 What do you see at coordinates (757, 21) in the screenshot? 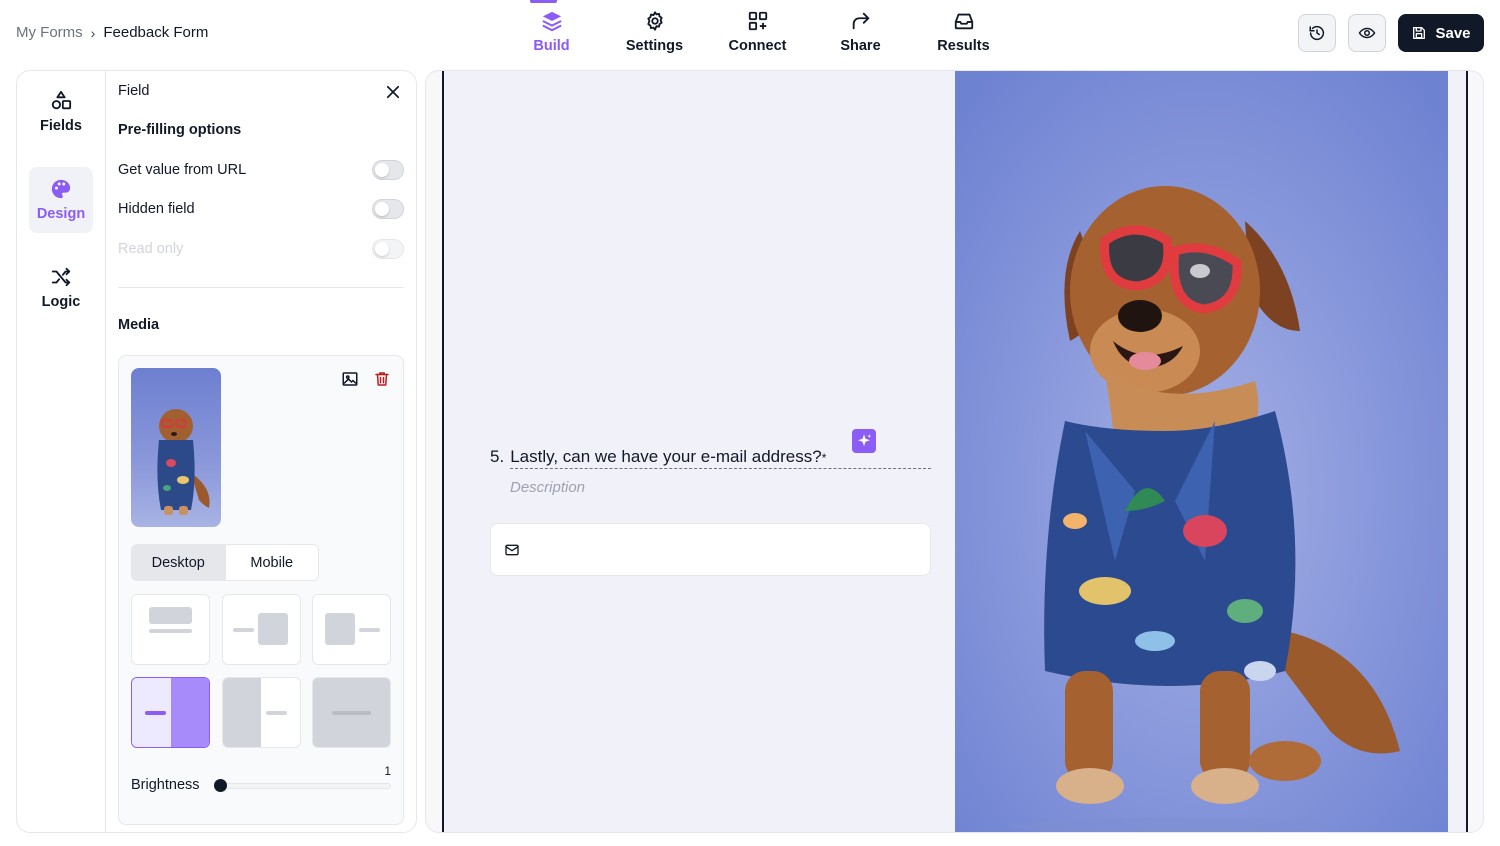
I see `grid-plus-icon` at bounding box center [757, 21].